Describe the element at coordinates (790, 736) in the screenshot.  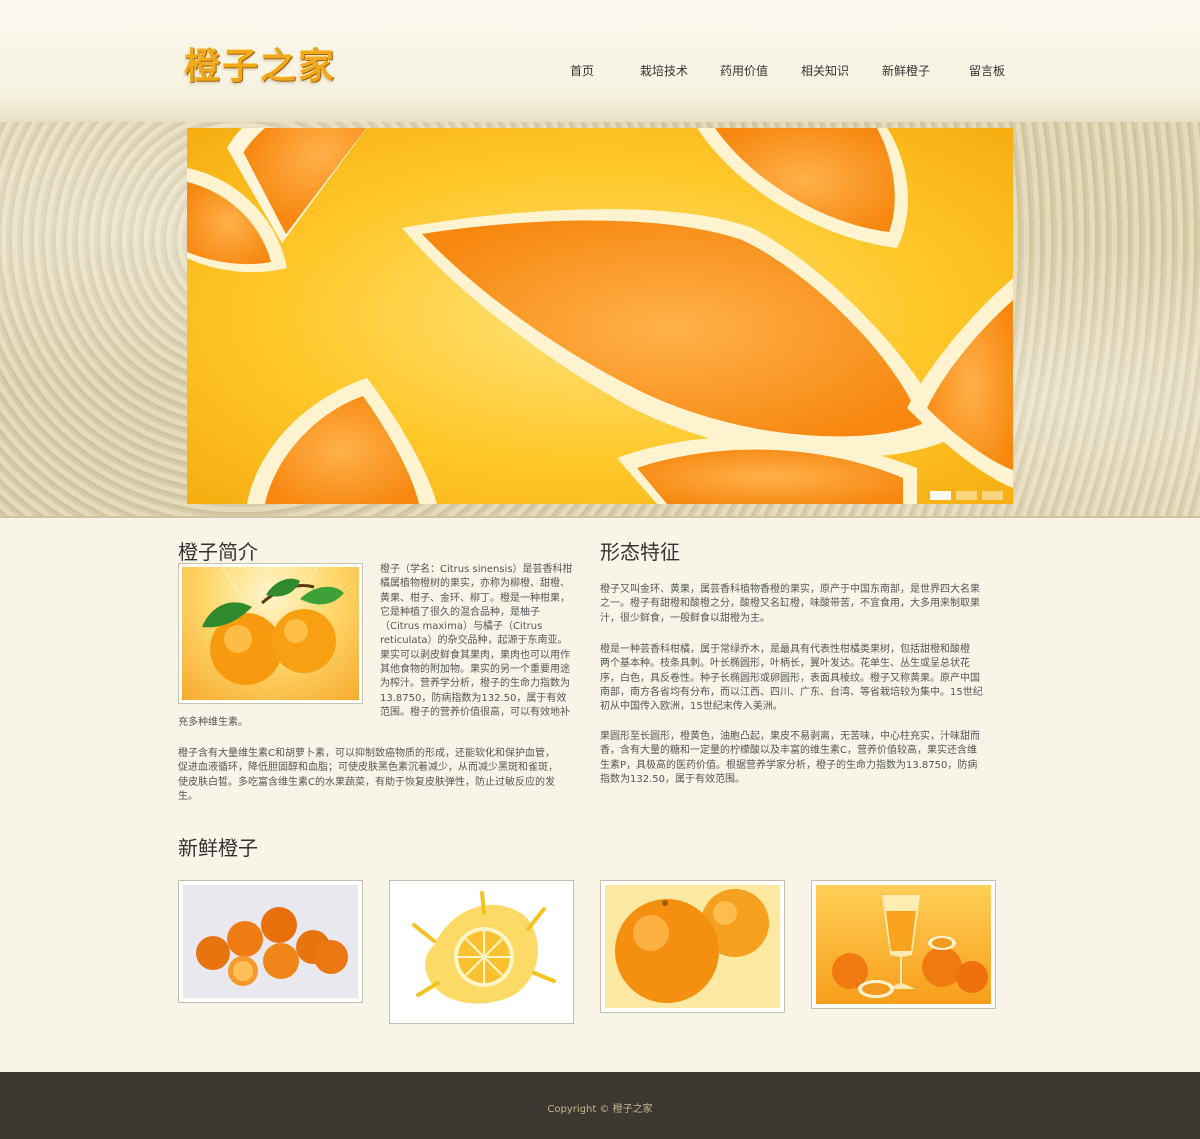
I see `text-line: 果圆形至长圆形，橙黄色，油胞凸起，果皮不易剥离，无苦味，中心柱充实，汁味甜而` at that location.